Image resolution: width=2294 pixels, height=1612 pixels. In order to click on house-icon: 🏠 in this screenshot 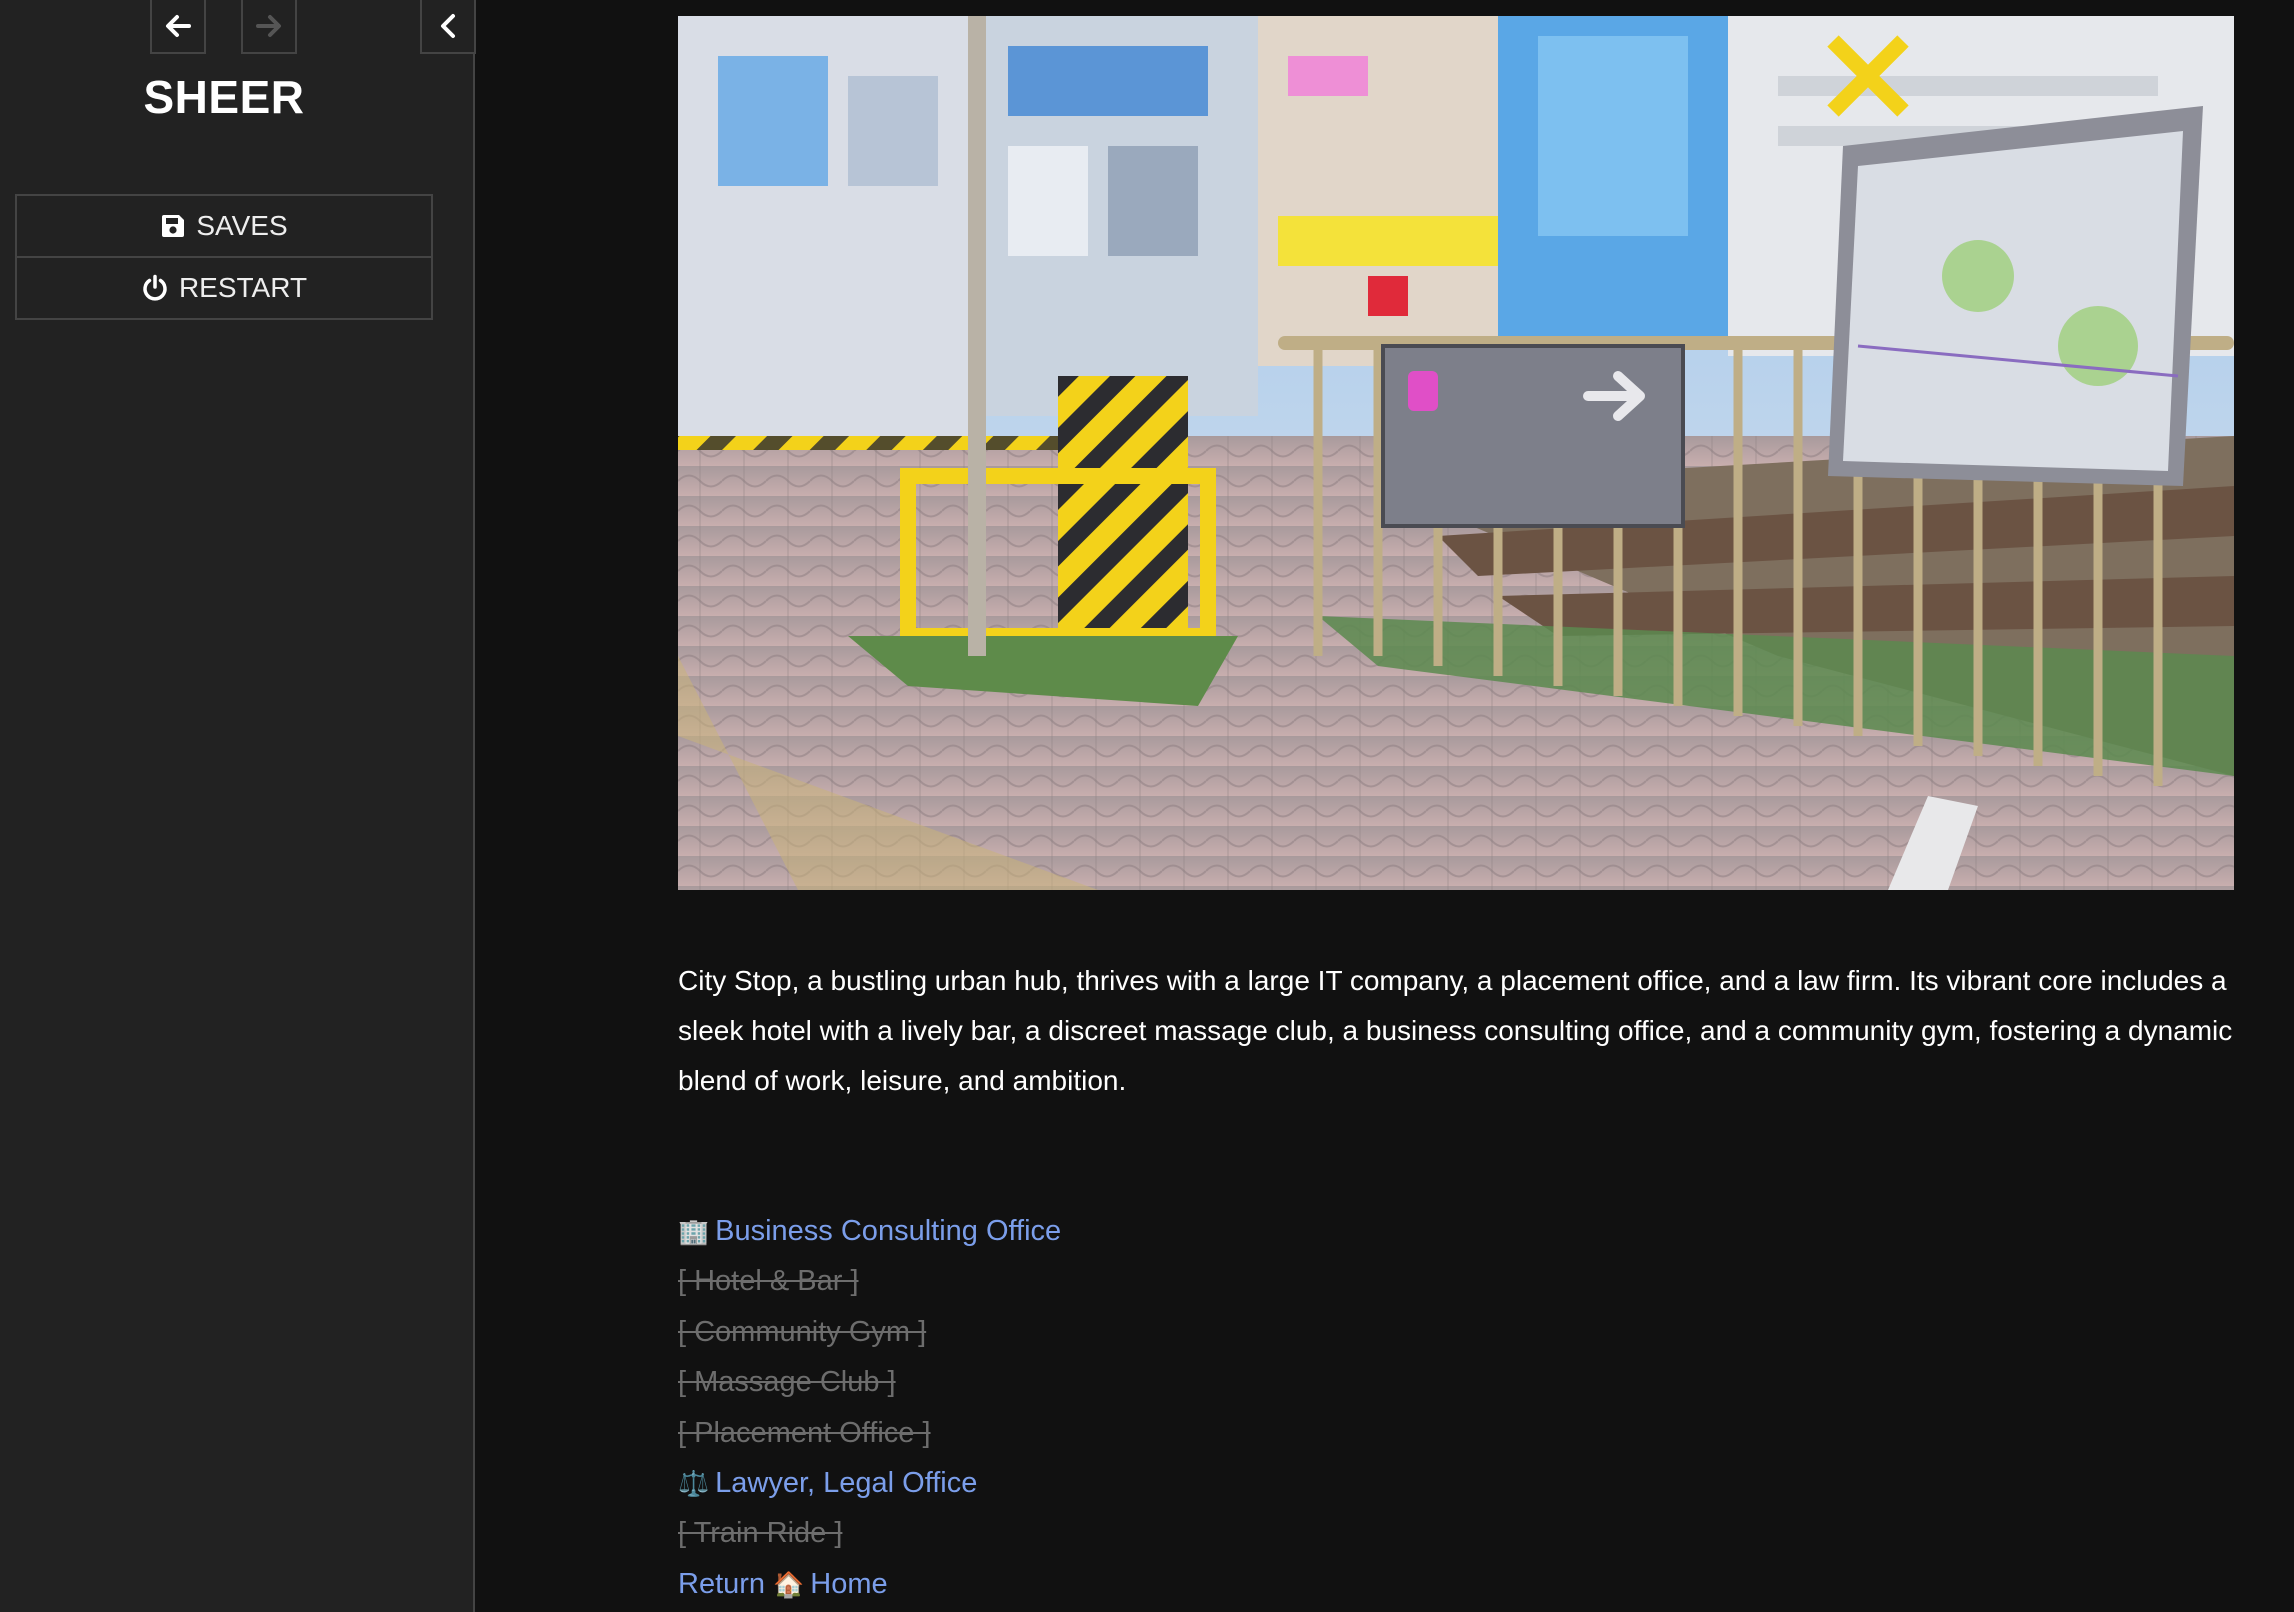, I will do `click(789, 1584)`.